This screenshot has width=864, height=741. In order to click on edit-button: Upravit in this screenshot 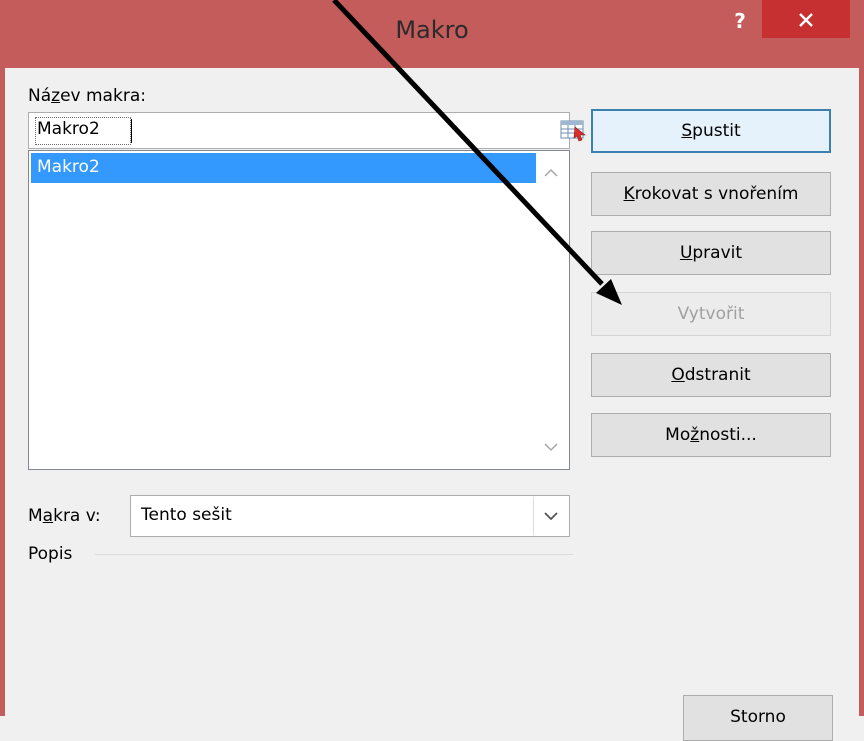, I will do `click(711, 253)`.